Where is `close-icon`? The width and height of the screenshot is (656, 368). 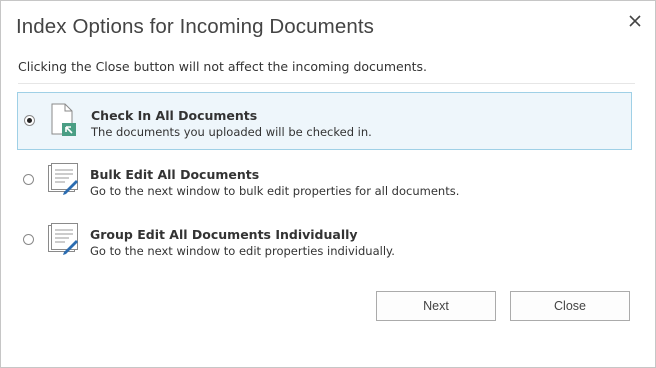 close-icon is located at coordinates (635, 21).